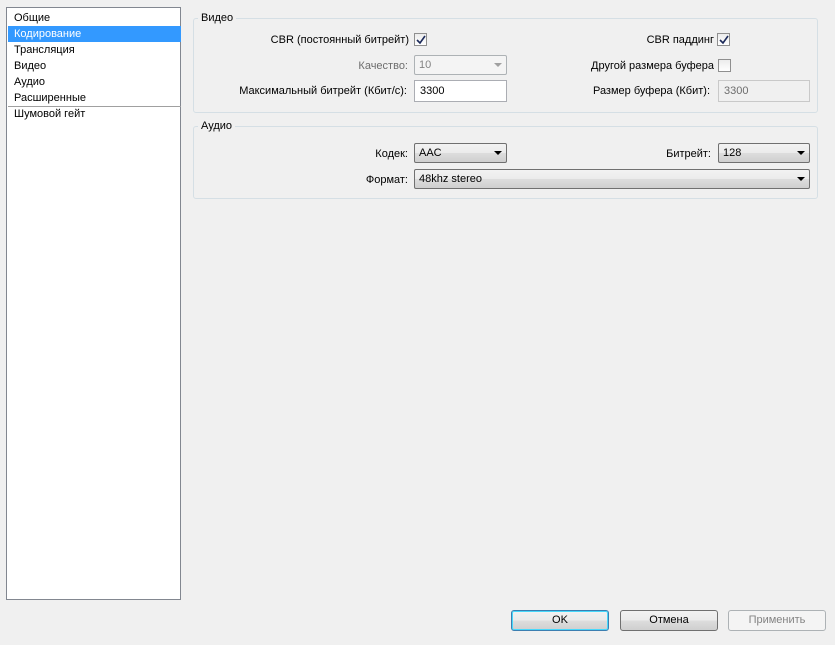 The image size is (835, 645). What do you see at coordinates (430, 153) in the screenshot?
I see `codec-value: AAC` at bounding box center [430, 153].